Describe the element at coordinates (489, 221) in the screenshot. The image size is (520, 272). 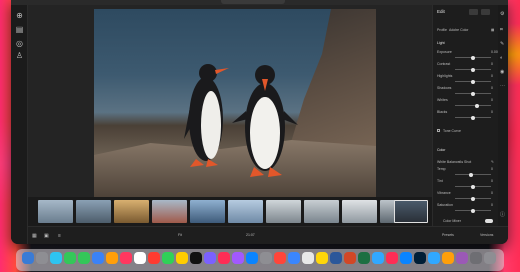
I see `color-mixer-toggle` at that location.